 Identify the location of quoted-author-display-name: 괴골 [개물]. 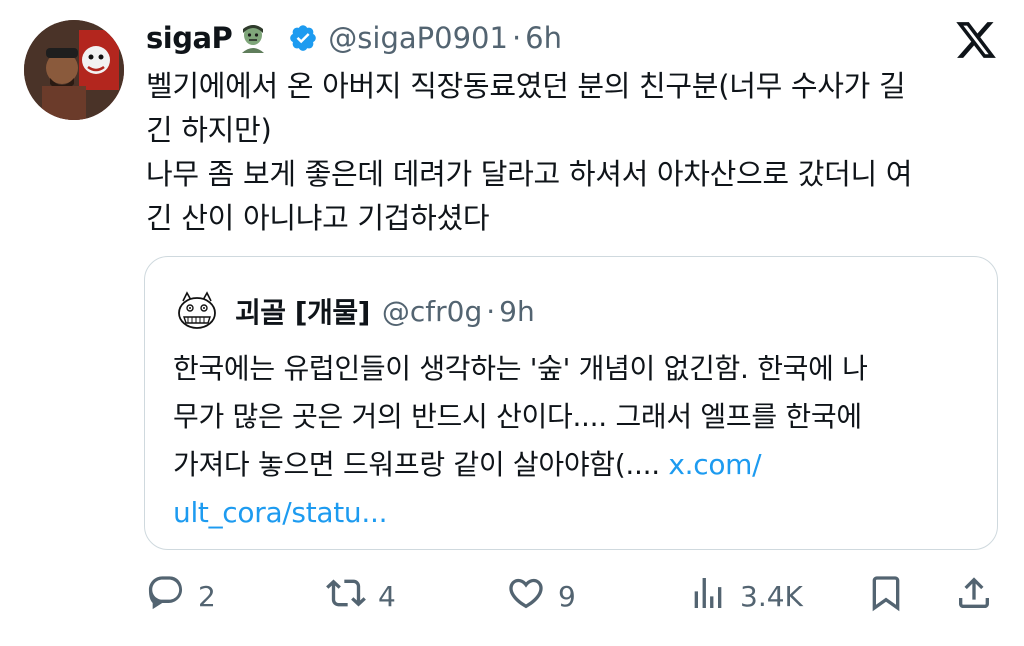
(302, 311).